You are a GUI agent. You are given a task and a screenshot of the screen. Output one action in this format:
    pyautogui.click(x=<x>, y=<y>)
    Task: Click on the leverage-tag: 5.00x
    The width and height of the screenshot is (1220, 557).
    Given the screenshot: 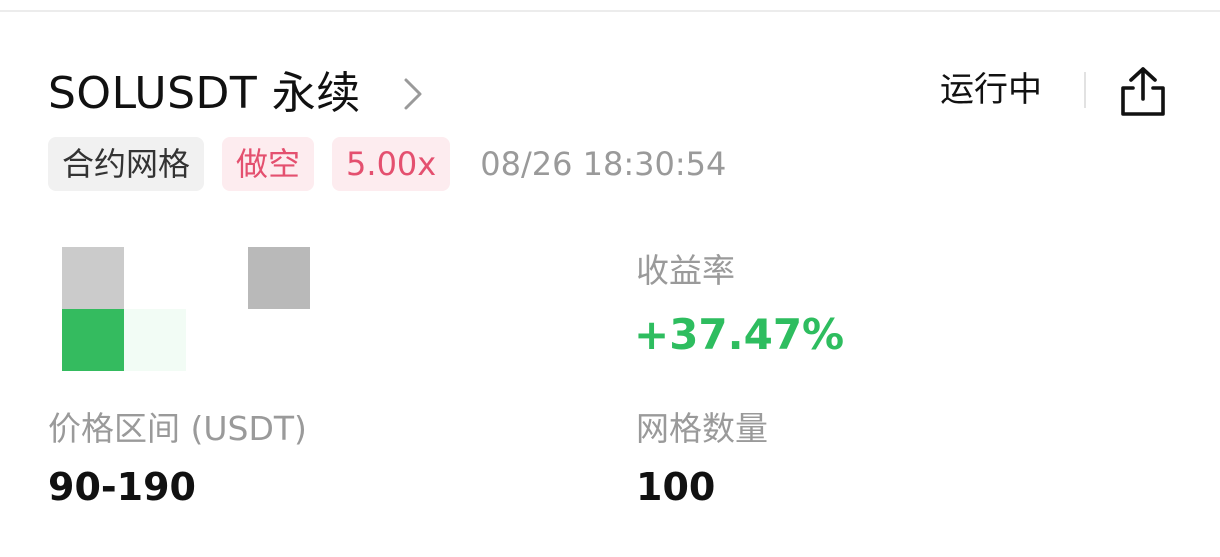 What is the action you would take?
    pyautogui.click(x=391, y=164)
    